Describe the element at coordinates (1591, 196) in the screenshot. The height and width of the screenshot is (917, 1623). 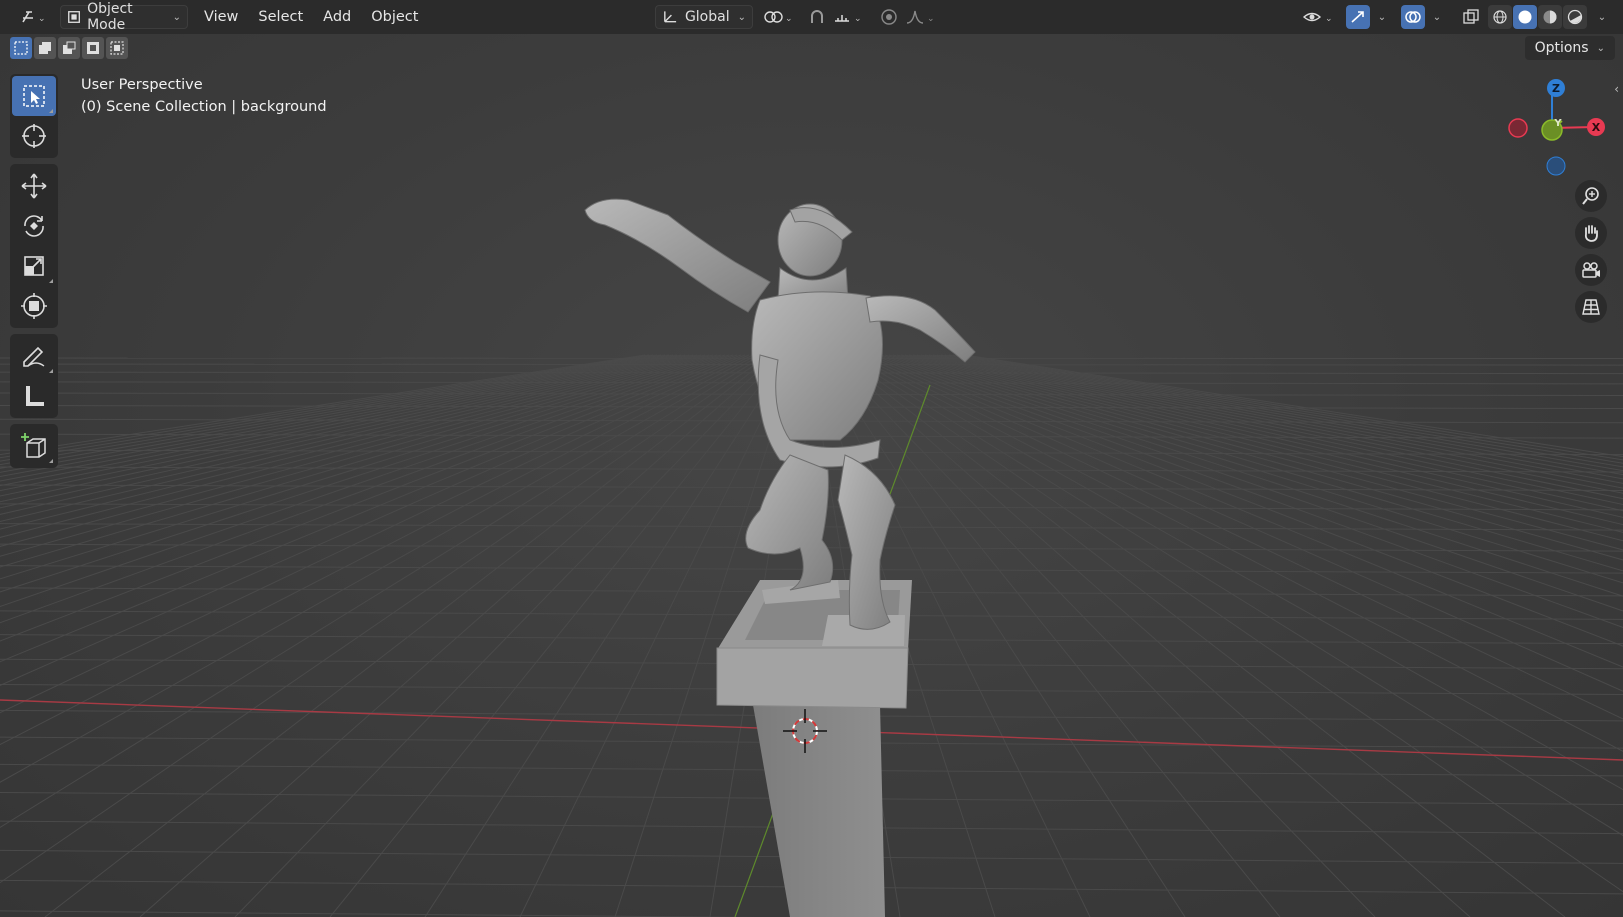
I see `zoom-icon` at that location.